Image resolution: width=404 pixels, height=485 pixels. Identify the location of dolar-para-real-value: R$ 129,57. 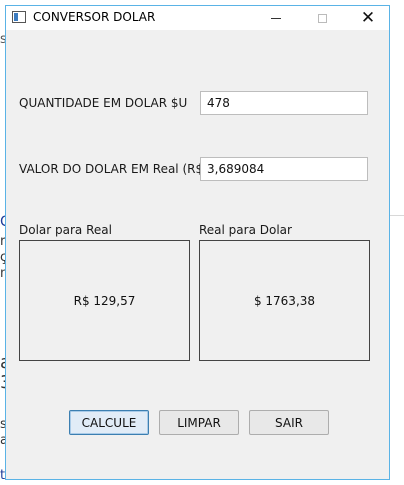
(104, 300).